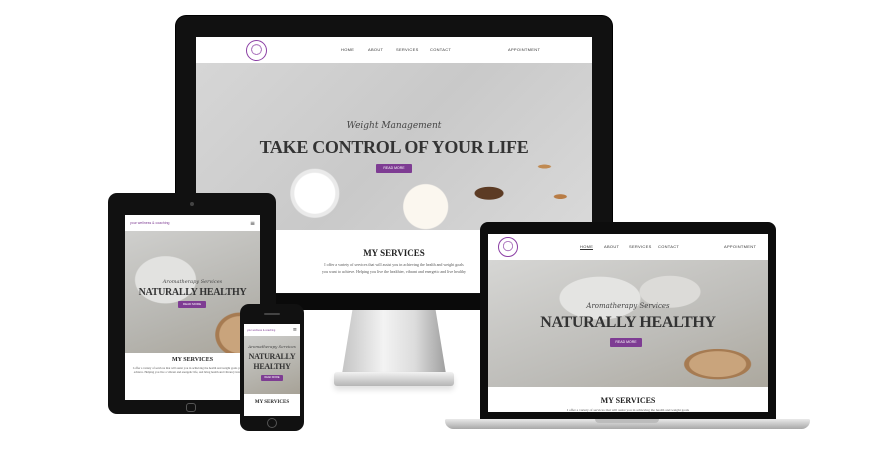  What do you see at coordinates (272, 314) in the screenshot?
I see `speaker-icon` at bounding box center [272, 314].